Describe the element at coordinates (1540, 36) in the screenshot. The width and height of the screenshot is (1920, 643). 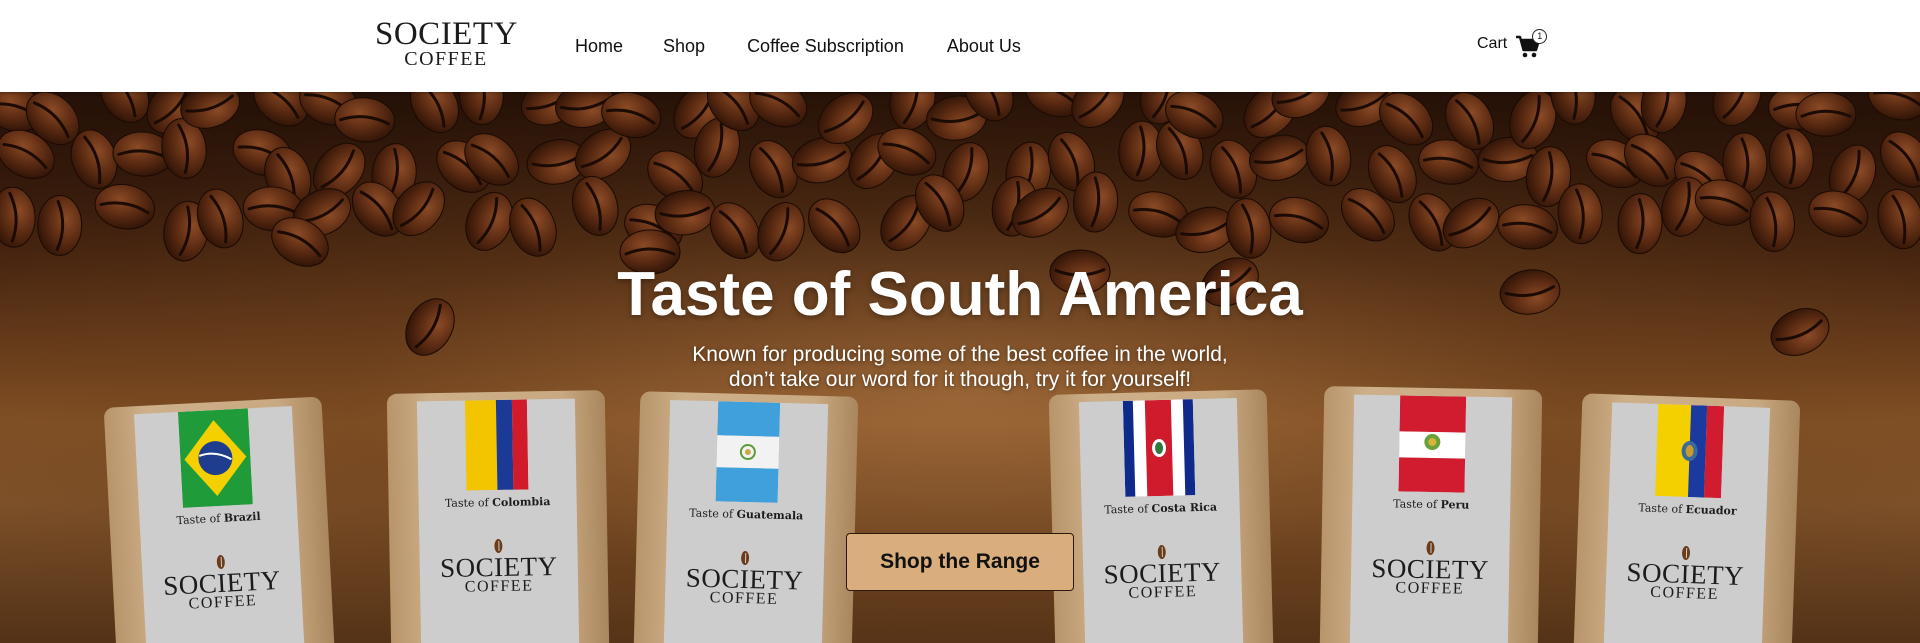
I see `cart-count-badge: 1` at that location.